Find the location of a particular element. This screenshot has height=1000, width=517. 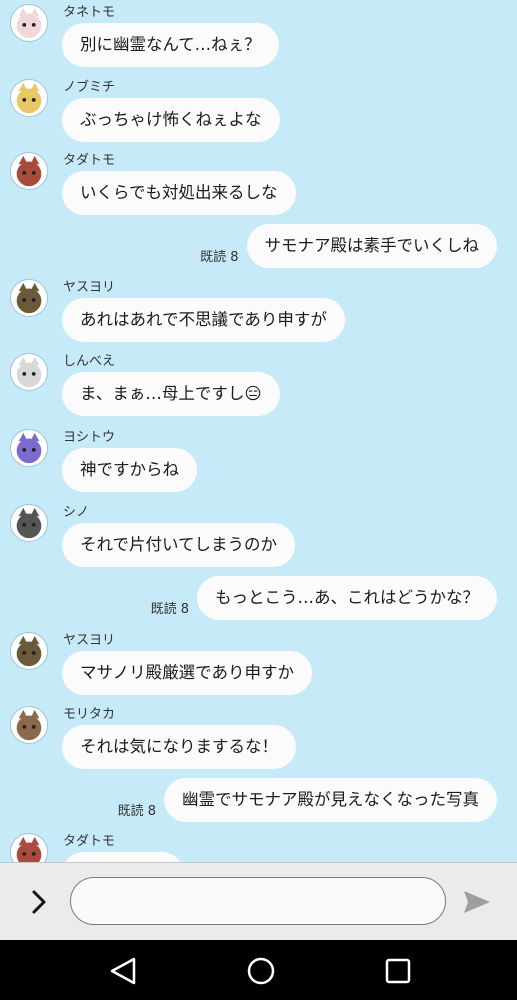

message-bubble: あれはあれで不思議であり申すが is located at coordinates (203, 320).